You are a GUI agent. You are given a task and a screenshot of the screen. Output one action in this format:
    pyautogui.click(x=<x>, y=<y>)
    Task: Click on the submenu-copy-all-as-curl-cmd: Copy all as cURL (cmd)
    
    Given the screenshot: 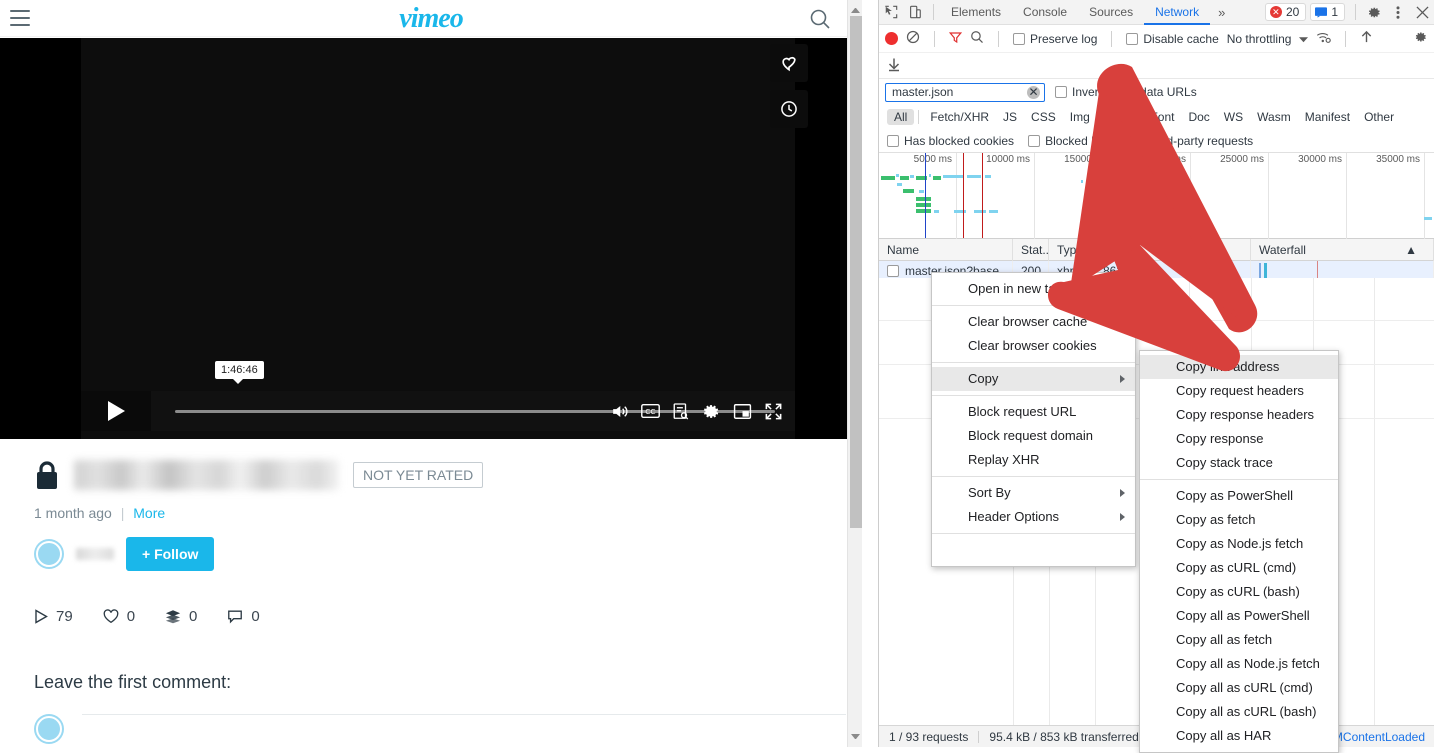 What is the action you would take?
    pyautogui.click(x=1239, y=688)
    